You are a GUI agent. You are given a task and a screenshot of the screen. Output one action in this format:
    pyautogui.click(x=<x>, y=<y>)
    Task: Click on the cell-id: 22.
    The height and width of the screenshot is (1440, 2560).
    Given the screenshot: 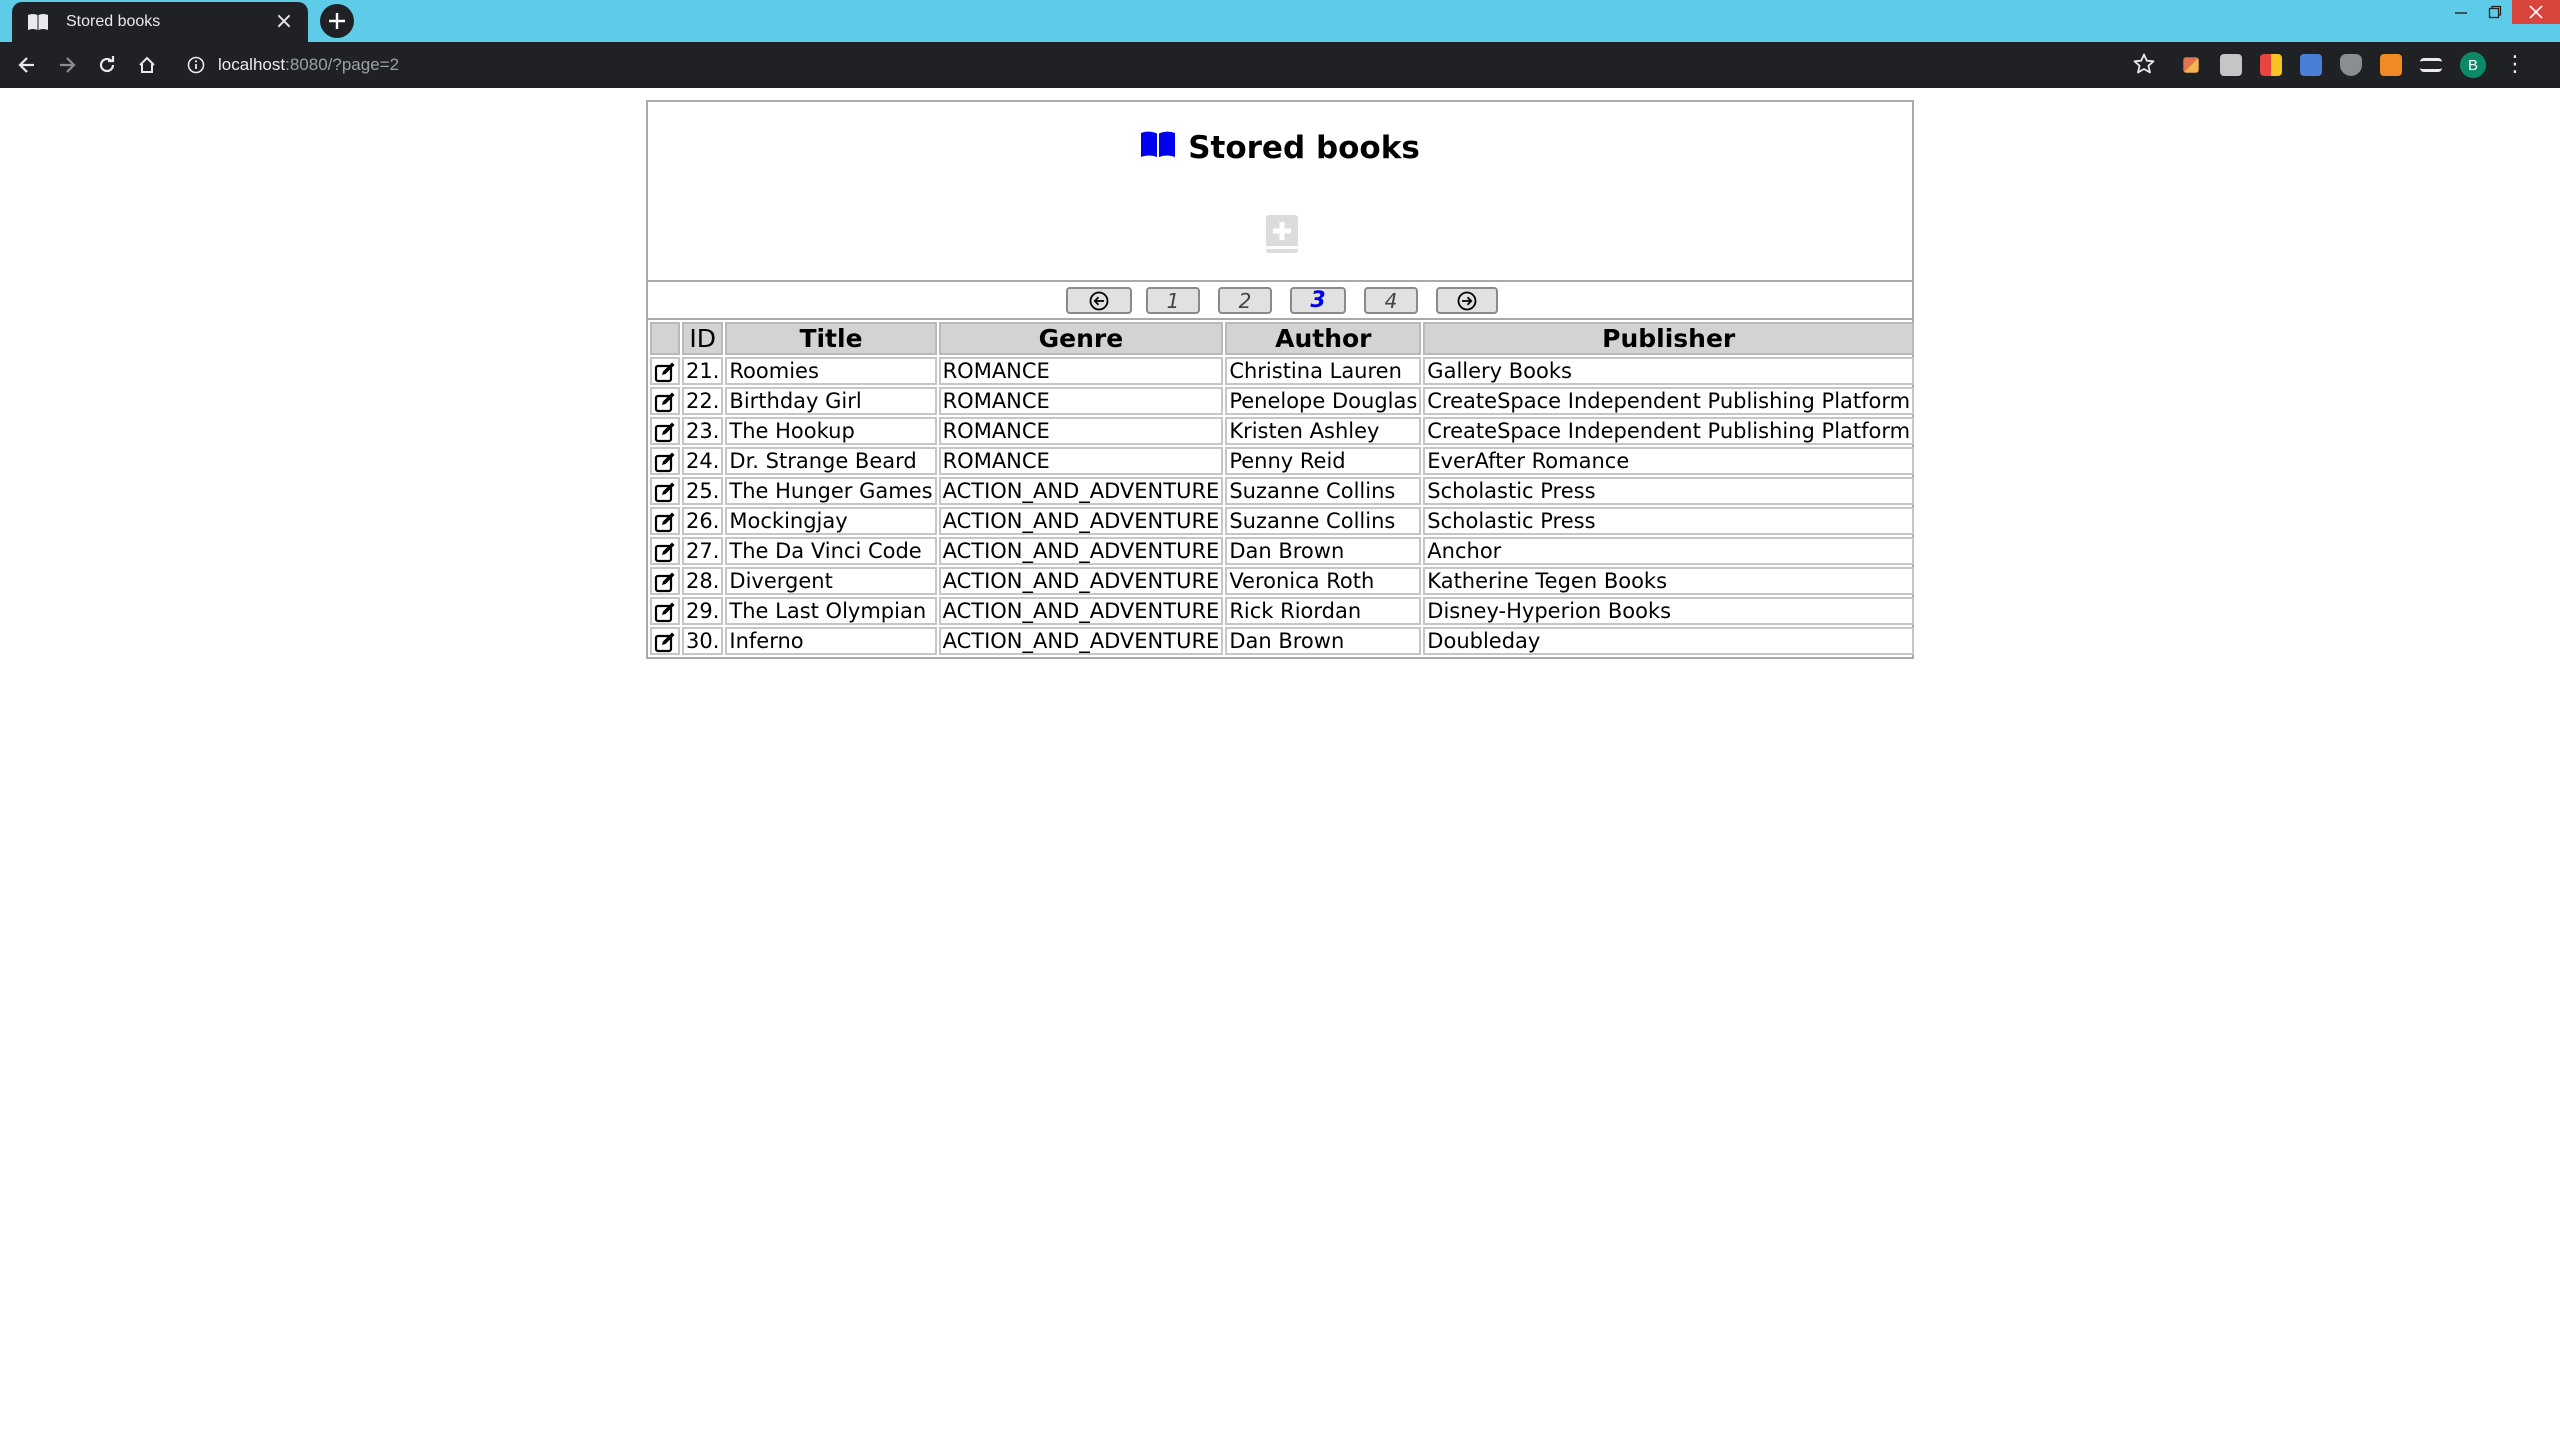 What is the action you would take?
    pyautogui.click(x=703, y=401)
    